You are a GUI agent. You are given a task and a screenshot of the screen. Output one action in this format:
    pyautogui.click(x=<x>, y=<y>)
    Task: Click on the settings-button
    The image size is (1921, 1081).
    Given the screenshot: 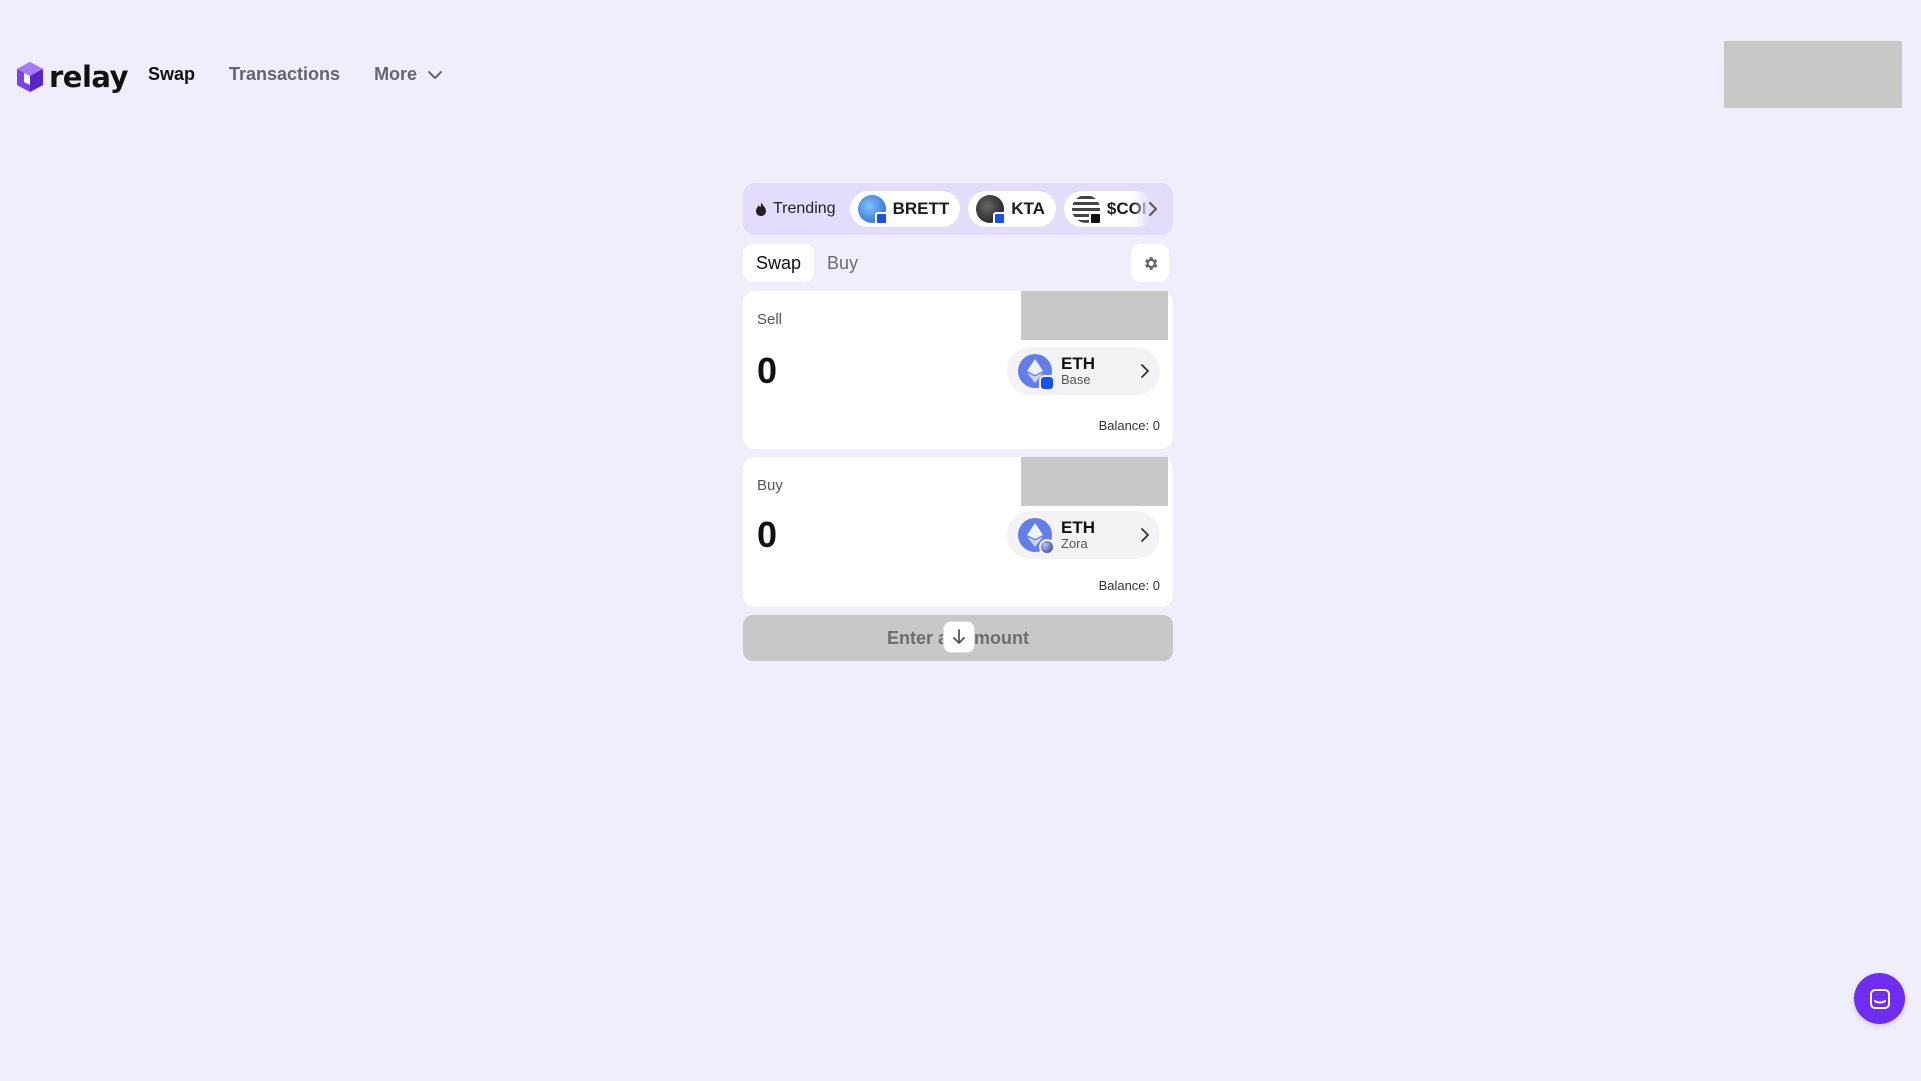 What is the action you would take?
    pyautogui.click(x=1150, y=263)
    